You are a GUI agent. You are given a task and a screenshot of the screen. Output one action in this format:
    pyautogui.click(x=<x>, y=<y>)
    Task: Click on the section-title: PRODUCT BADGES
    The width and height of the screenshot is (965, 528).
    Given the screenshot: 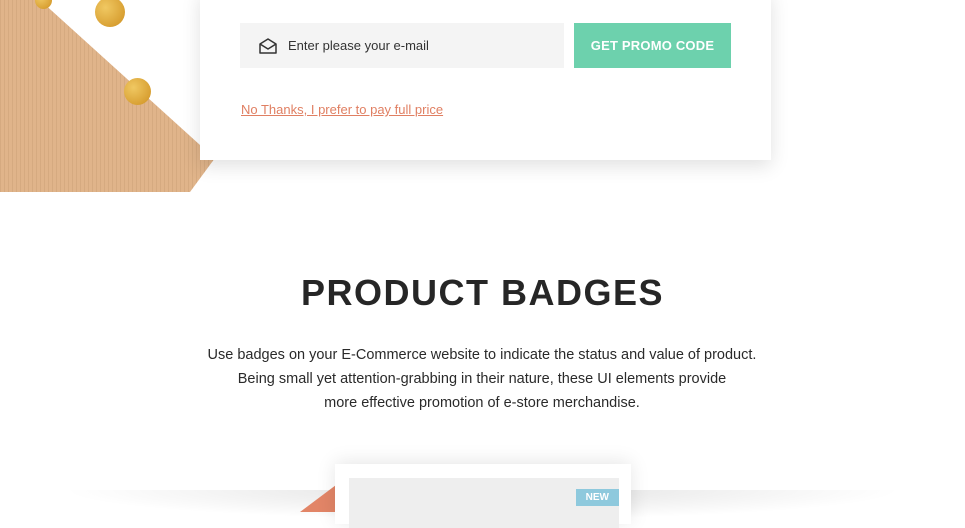 What is the action you would take?
    pyautogui.click(x=482, y=292)
    